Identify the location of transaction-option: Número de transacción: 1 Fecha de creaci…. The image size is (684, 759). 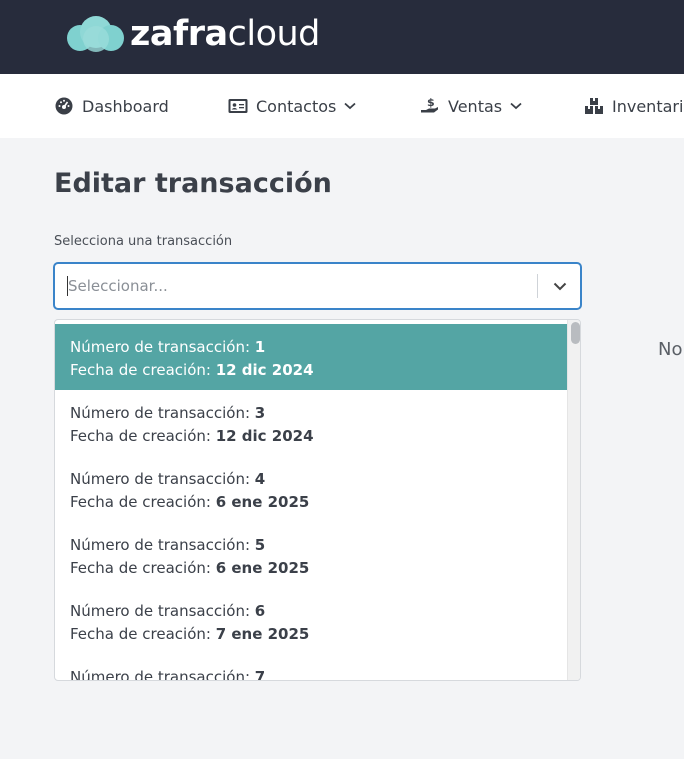
(311, 357).